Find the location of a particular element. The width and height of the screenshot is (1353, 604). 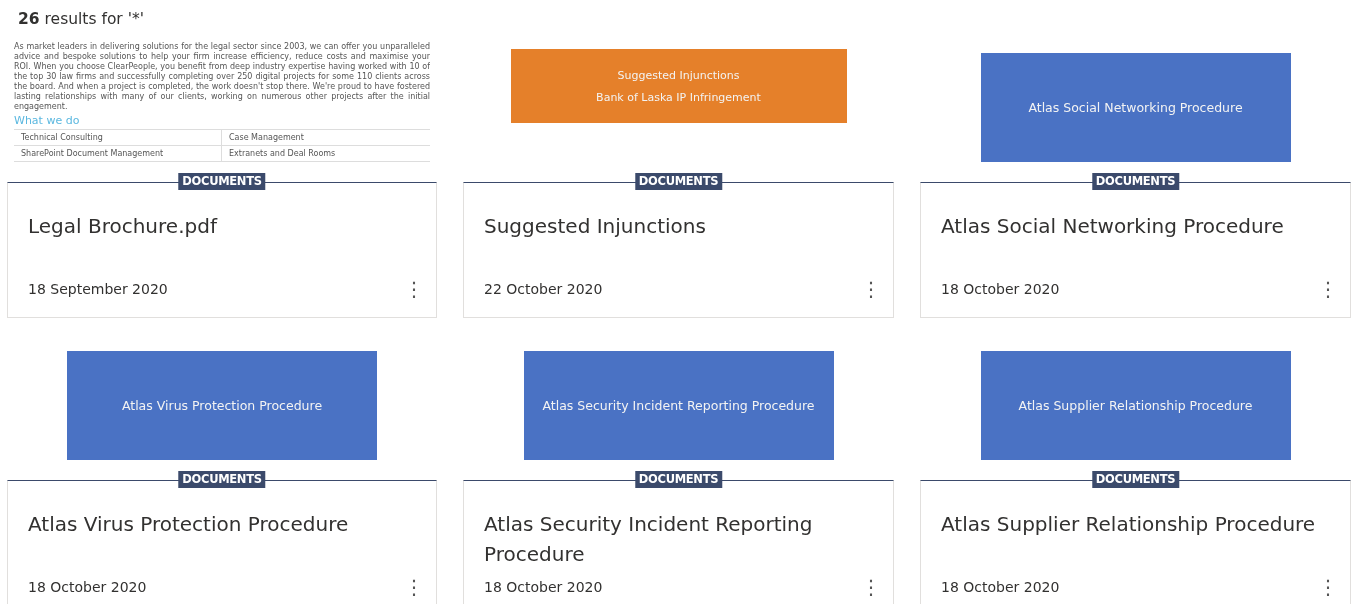

document-heading: What we do is located at coordinates (47, 120).